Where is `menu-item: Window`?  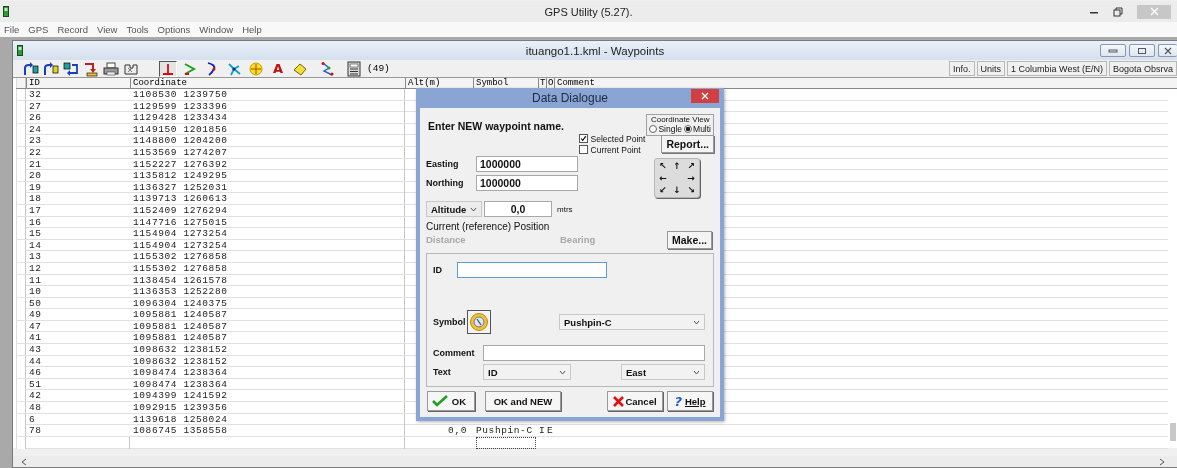 menu-item: Window is located at coordinates (216, 29).